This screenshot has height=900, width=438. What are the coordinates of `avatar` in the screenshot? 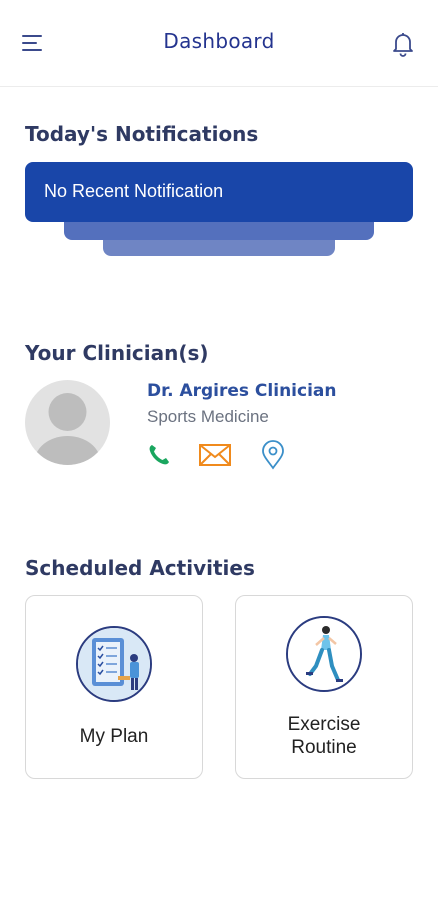 It's located at (67, 422).